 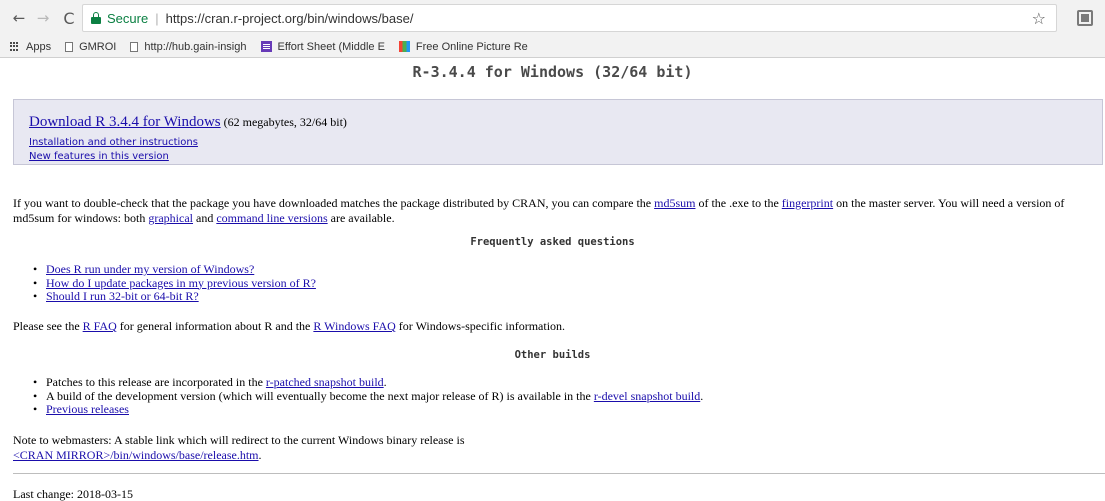 What do you see at coordinates (125, 122) in the screenshot?
I see `download-r-link: Download R 3.4.4 for Windows` at bounding box center [125, 122].